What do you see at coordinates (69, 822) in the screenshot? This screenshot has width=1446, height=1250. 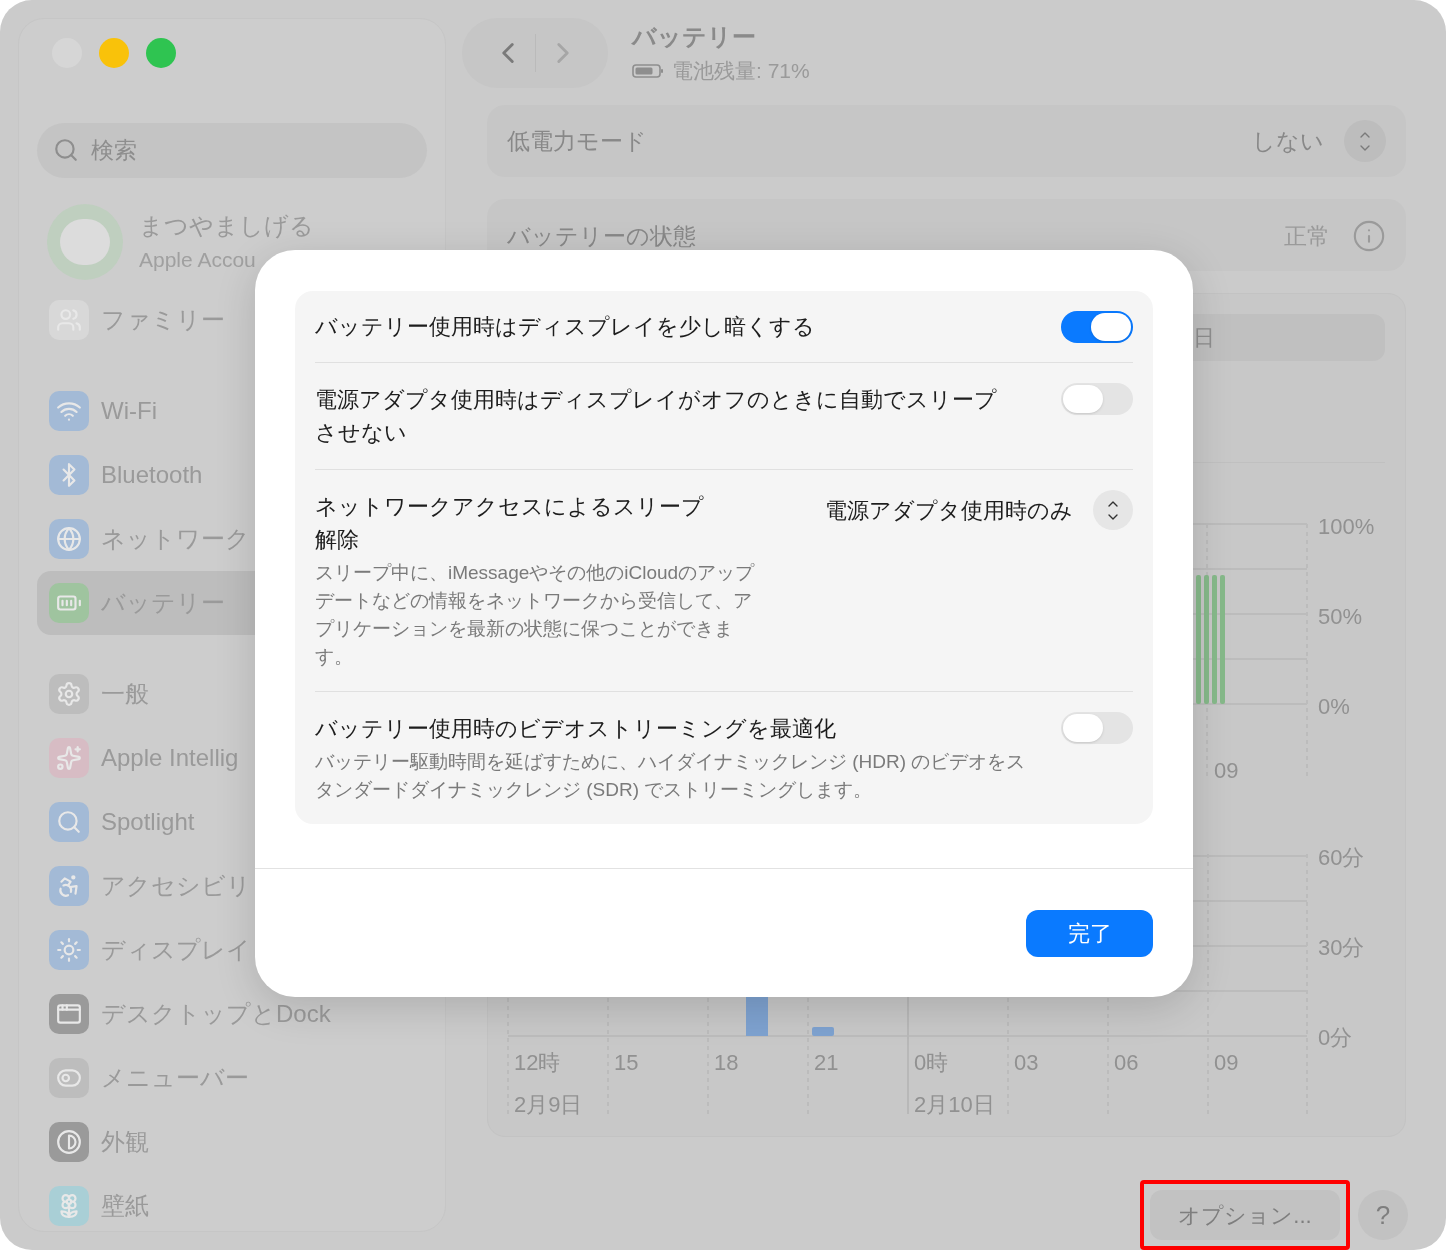 I see `magnifier-icon` at bounding box center [69, 822].